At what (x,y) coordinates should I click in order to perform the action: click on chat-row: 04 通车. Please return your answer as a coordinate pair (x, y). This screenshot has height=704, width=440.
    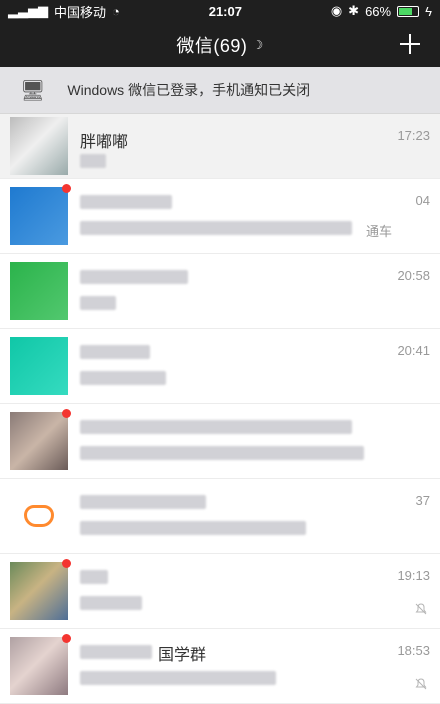
    Looking at the image, I should click on (220, 216).